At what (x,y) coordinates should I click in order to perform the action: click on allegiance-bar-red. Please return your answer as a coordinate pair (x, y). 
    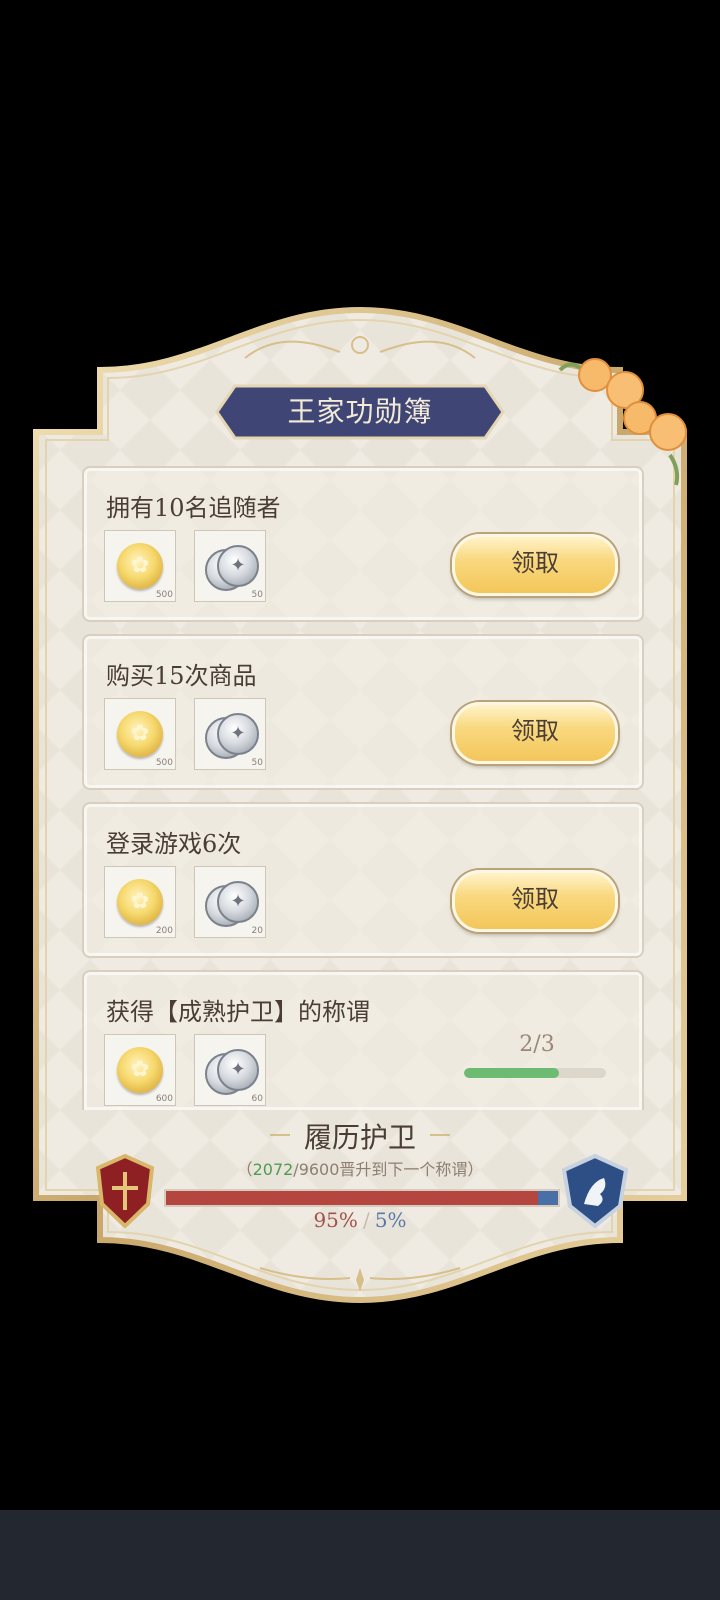
    Looking at the image, I should click on (352, 1198).